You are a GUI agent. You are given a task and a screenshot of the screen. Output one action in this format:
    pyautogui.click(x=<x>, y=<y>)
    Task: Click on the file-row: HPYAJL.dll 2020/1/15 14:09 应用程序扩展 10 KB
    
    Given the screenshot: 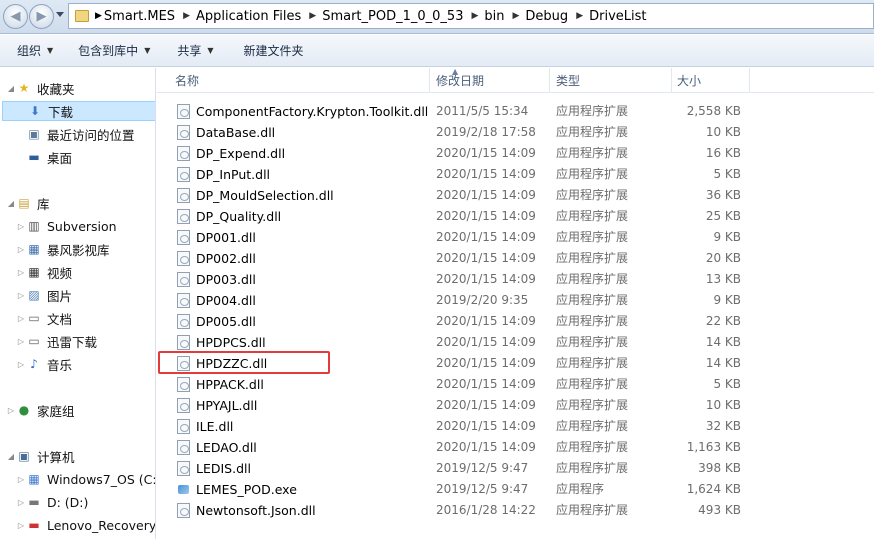 What is the action you would take?
    pyautogui.click(x=515, y=405)
    